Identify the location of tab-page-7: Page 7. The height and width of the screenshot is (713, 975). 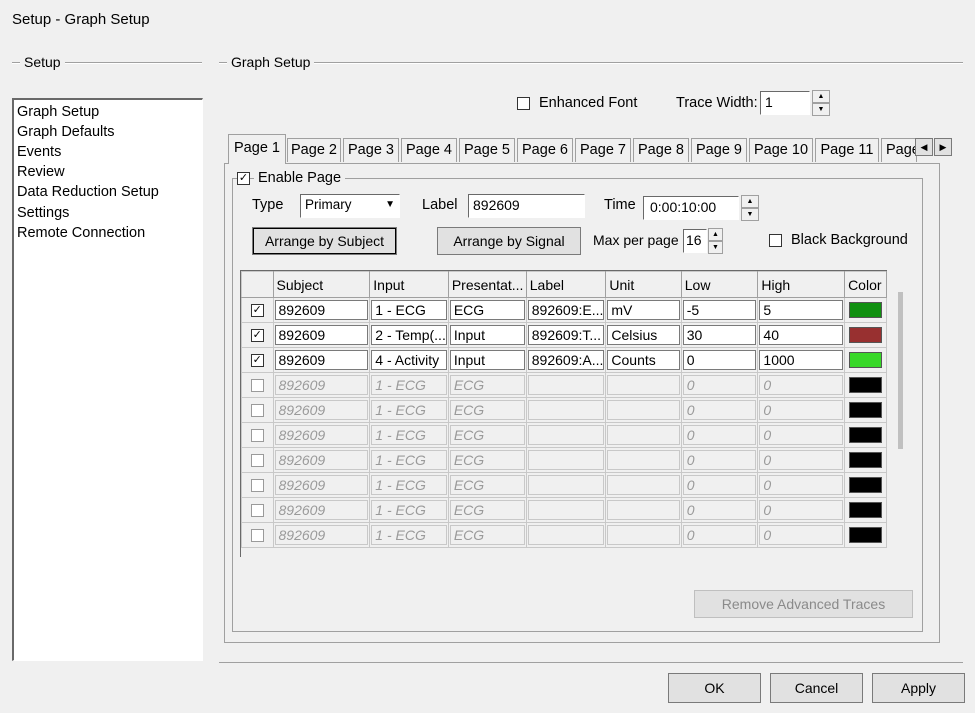
(603, 150).